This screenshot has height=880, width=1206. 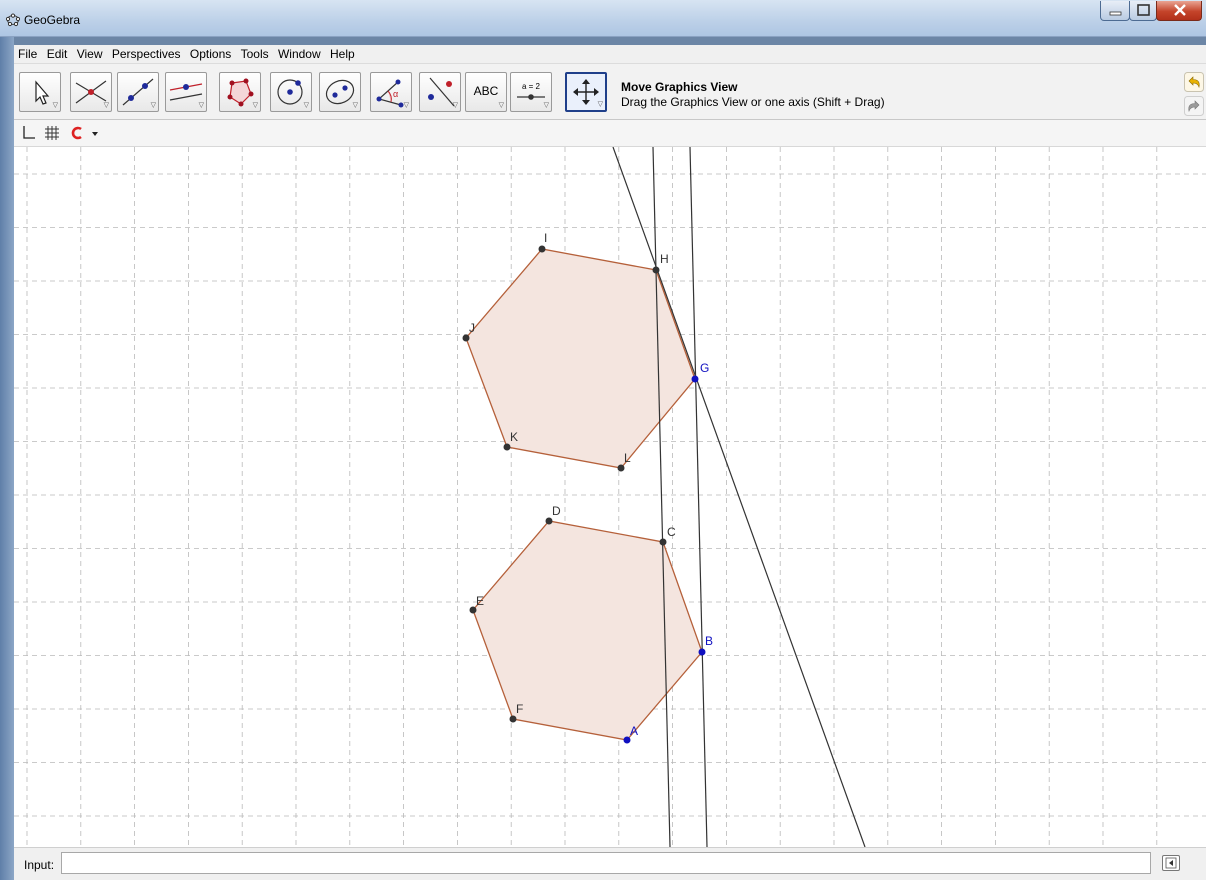 What do you see at coordinates (39, 865) in the screenshot?
I see `input-label: Input:` at bounding box center [39, 865].